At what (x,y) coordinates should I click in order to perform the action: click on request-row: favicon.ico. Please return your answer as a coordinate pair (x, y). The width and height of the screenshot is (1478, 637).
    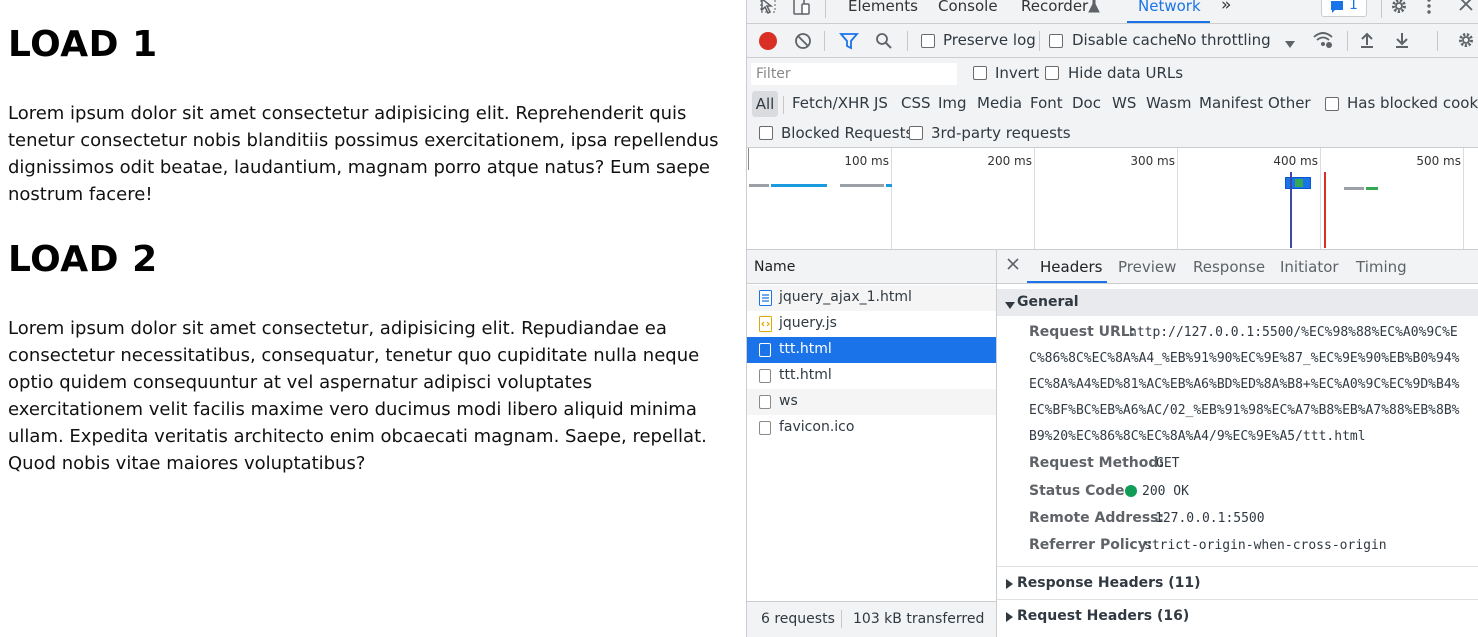
    Looking at the image, I should click on (871, 428).